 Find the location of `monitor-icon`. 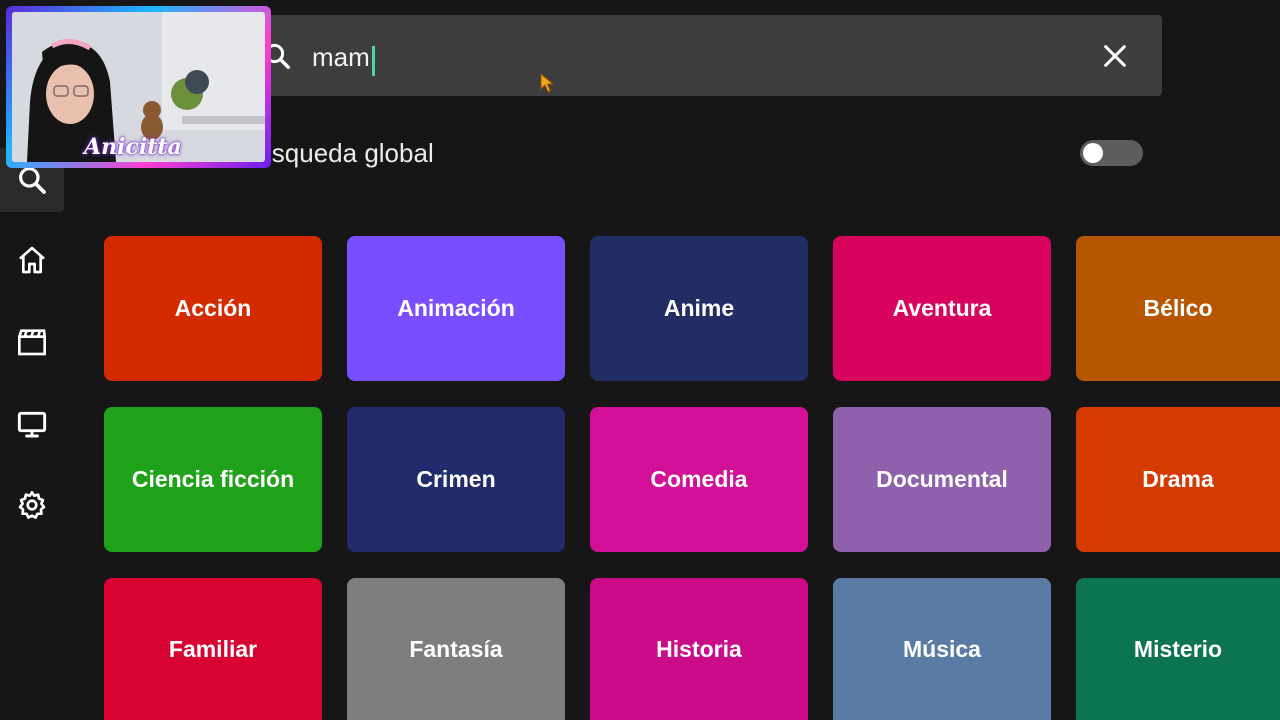

monitor-icon is located at coordinates (32, 424).